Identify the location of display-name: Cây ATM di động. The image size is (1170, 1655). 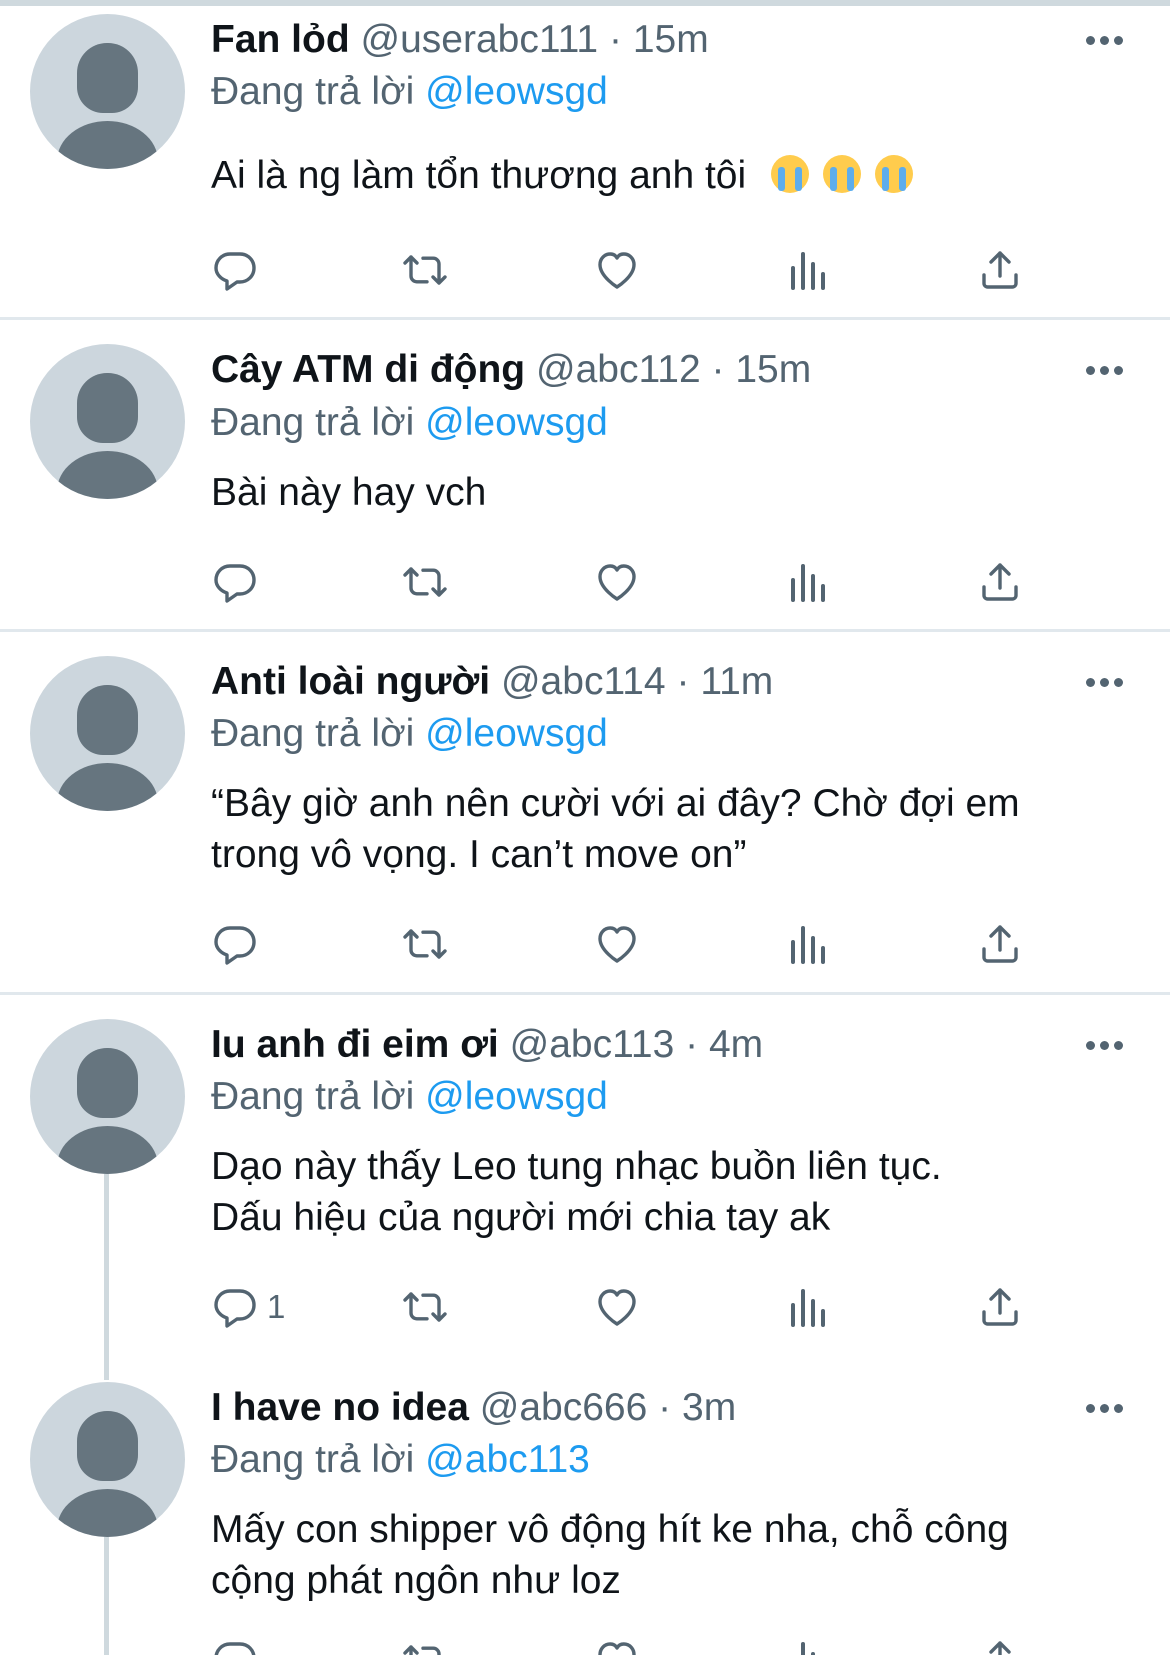
(368, 369).